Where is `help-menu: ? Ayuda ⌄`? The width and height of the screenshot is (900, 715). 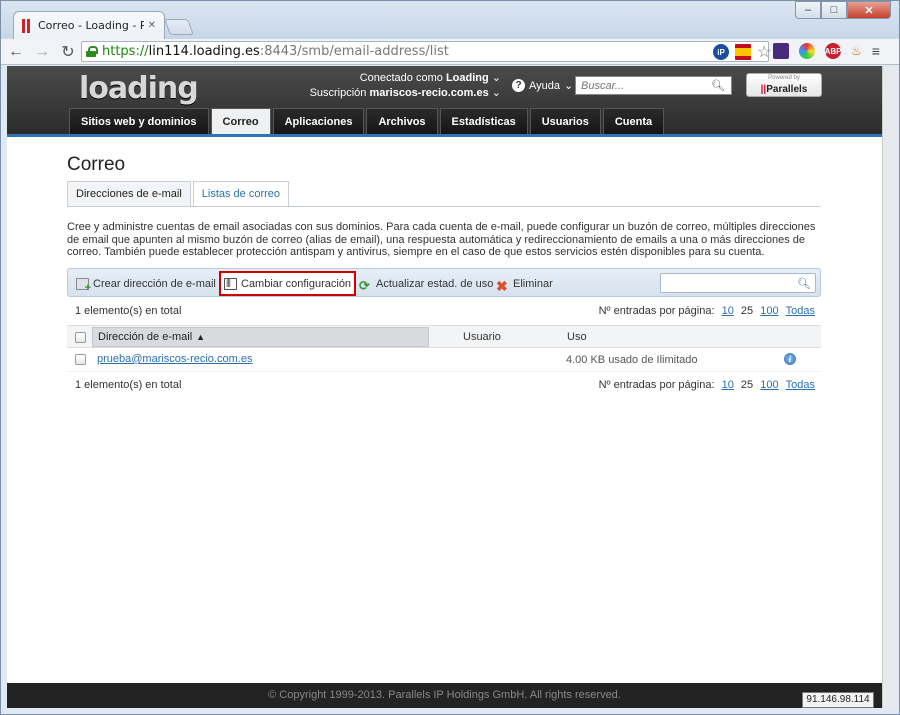 help-menu: ? Ayuda ⌄ is located at coordinates (542, 85).